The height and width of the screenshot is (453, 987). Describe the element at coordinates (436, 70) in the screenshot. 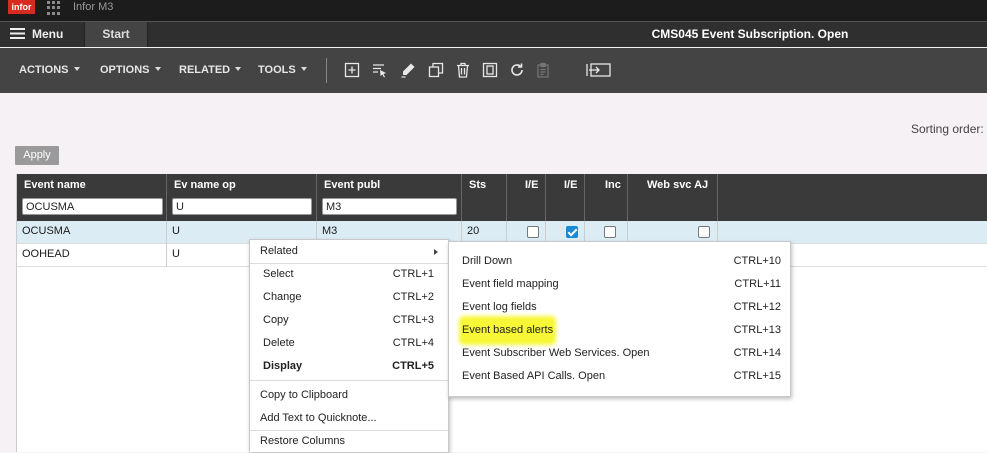

I see `copy-icon` at that location.